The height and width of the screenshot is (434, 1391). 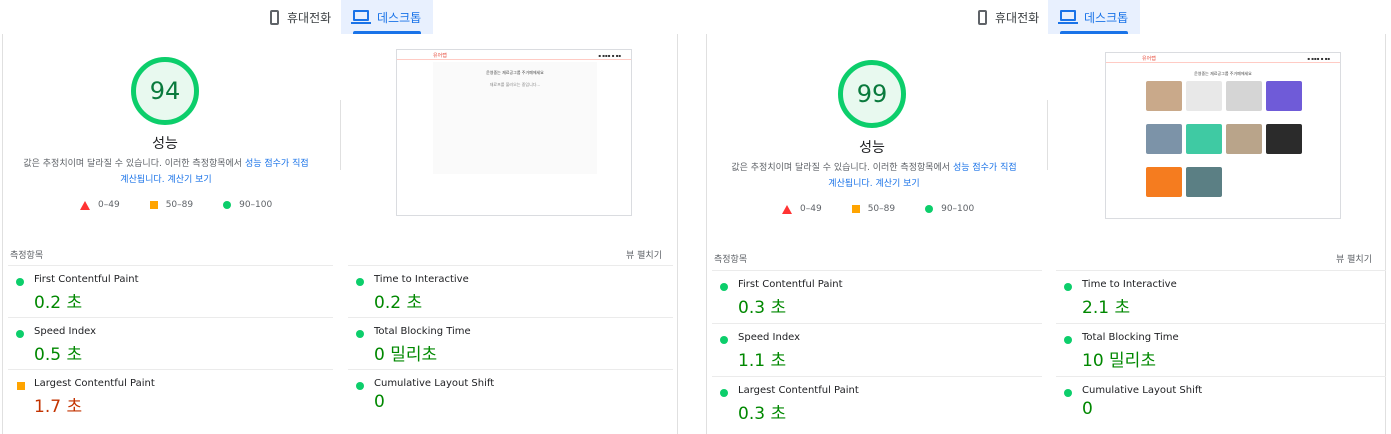 I want to click on fail-triangle-icon, so click(x=787, y=209).